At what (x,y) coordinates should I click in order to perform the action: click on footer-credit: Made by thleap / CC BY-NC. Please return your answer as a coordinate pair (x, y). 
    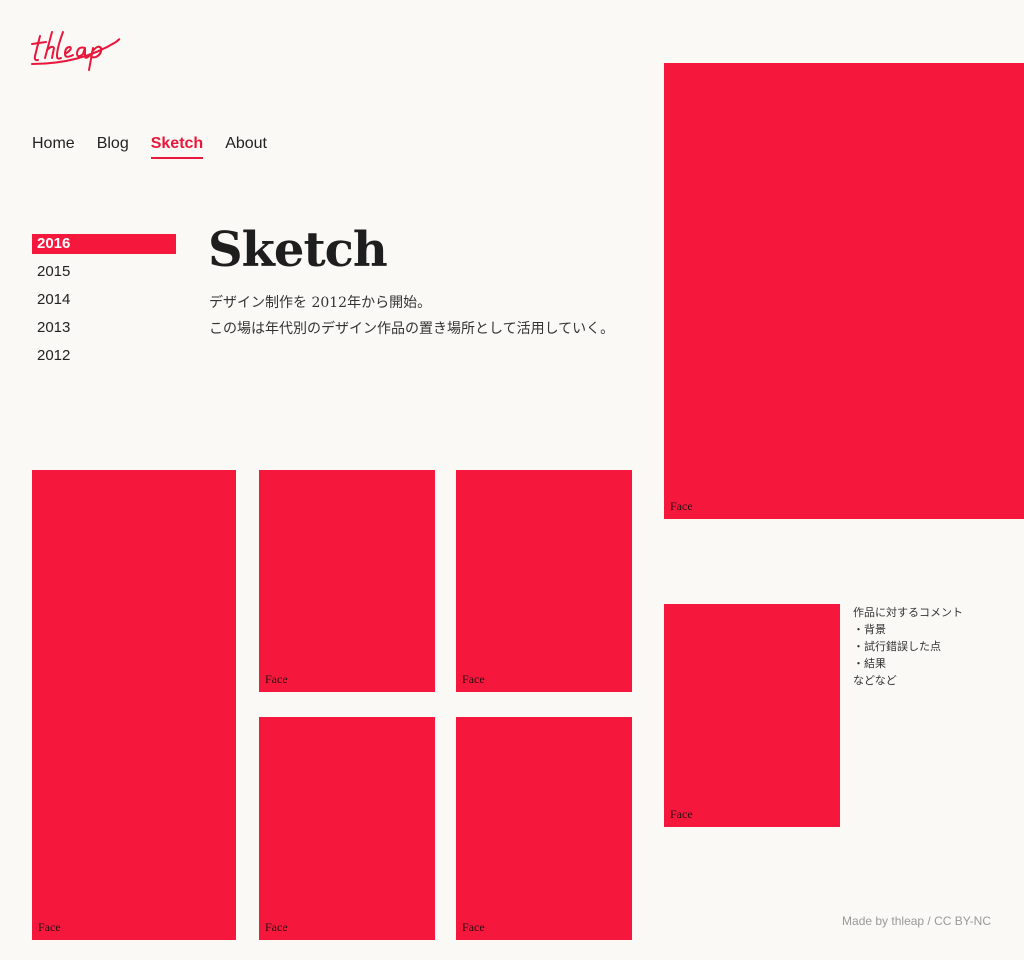
    Looking at the image, I should click on (916, 921).